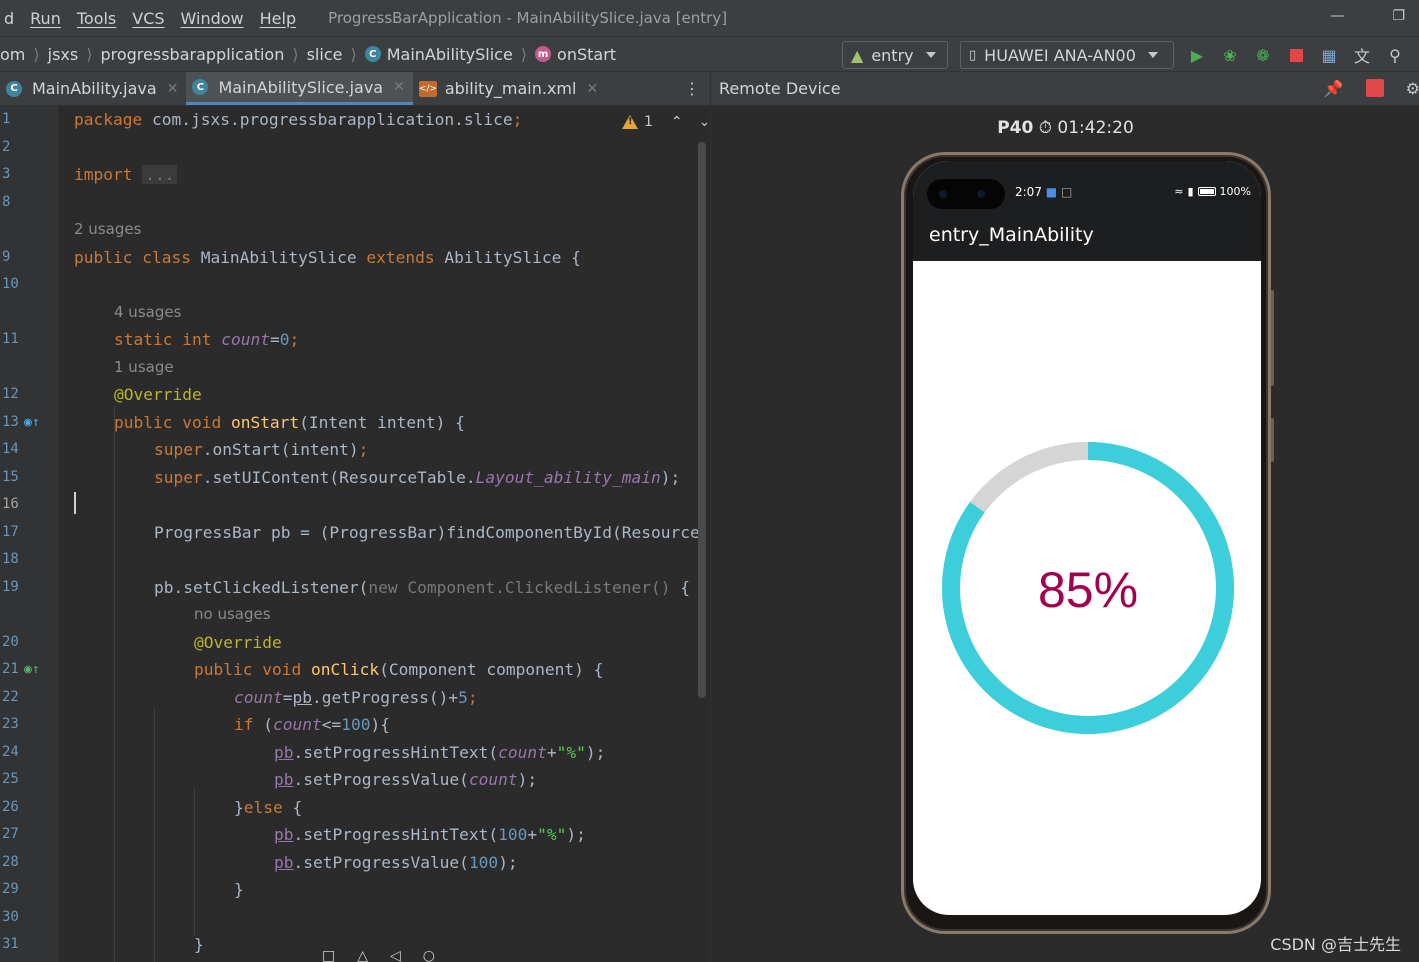  What do you see at coordinates (148, 18) in the screenshot?
I see `menu-item-vcs: VCS` at bounding box center [148, 18].